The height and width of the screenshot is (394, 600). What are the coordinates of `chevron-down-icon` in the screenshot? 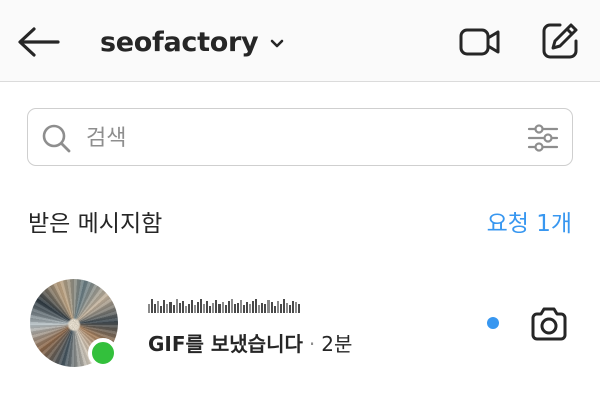 It's located at (277, 44).